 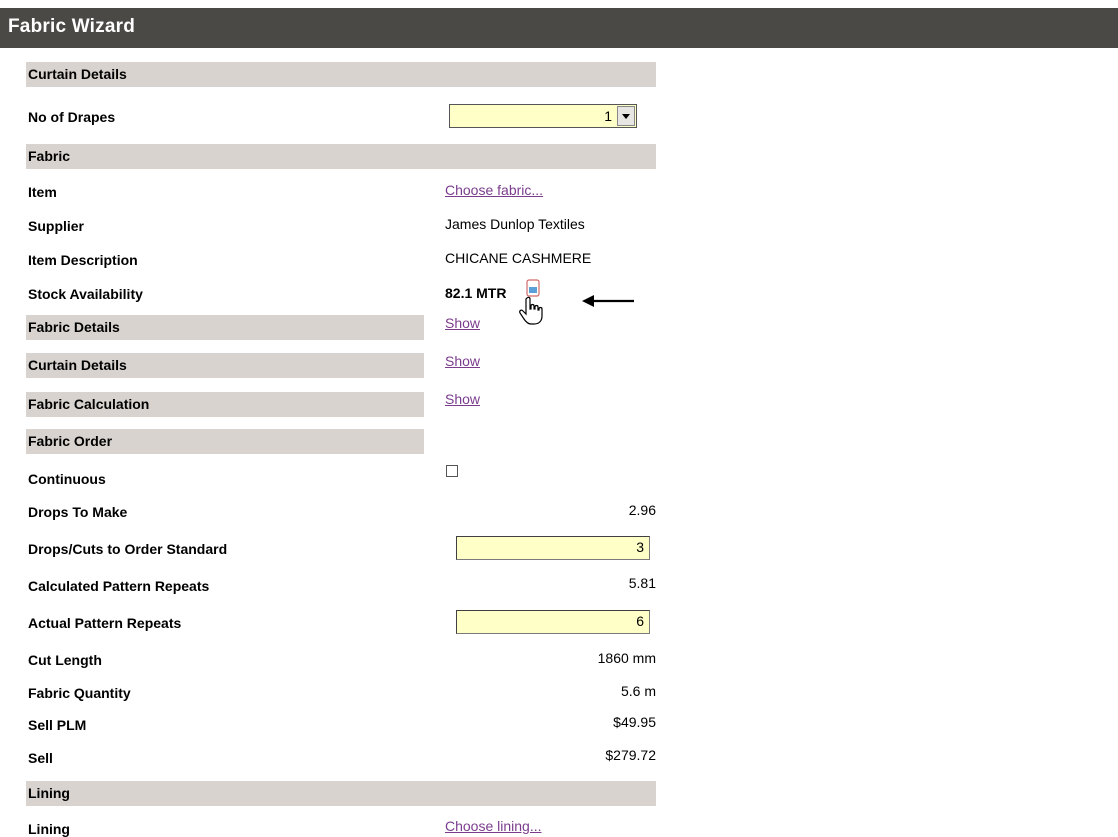 I want to click on drops-cuts-to-order-value: 3, so click(x=640, y=547).